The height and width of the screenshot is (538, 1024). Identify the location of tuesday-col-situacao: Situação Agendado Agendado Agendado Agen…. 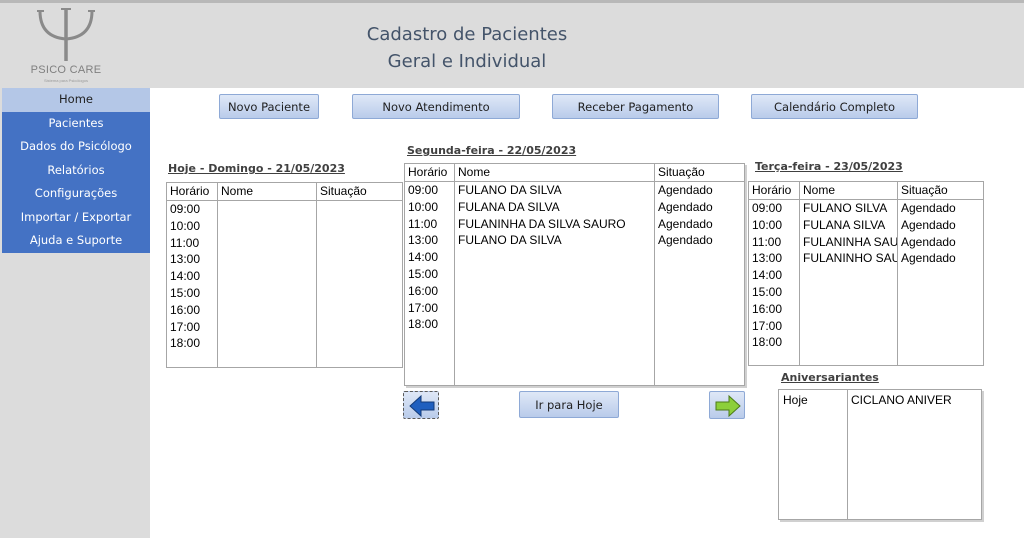
(940, 273).